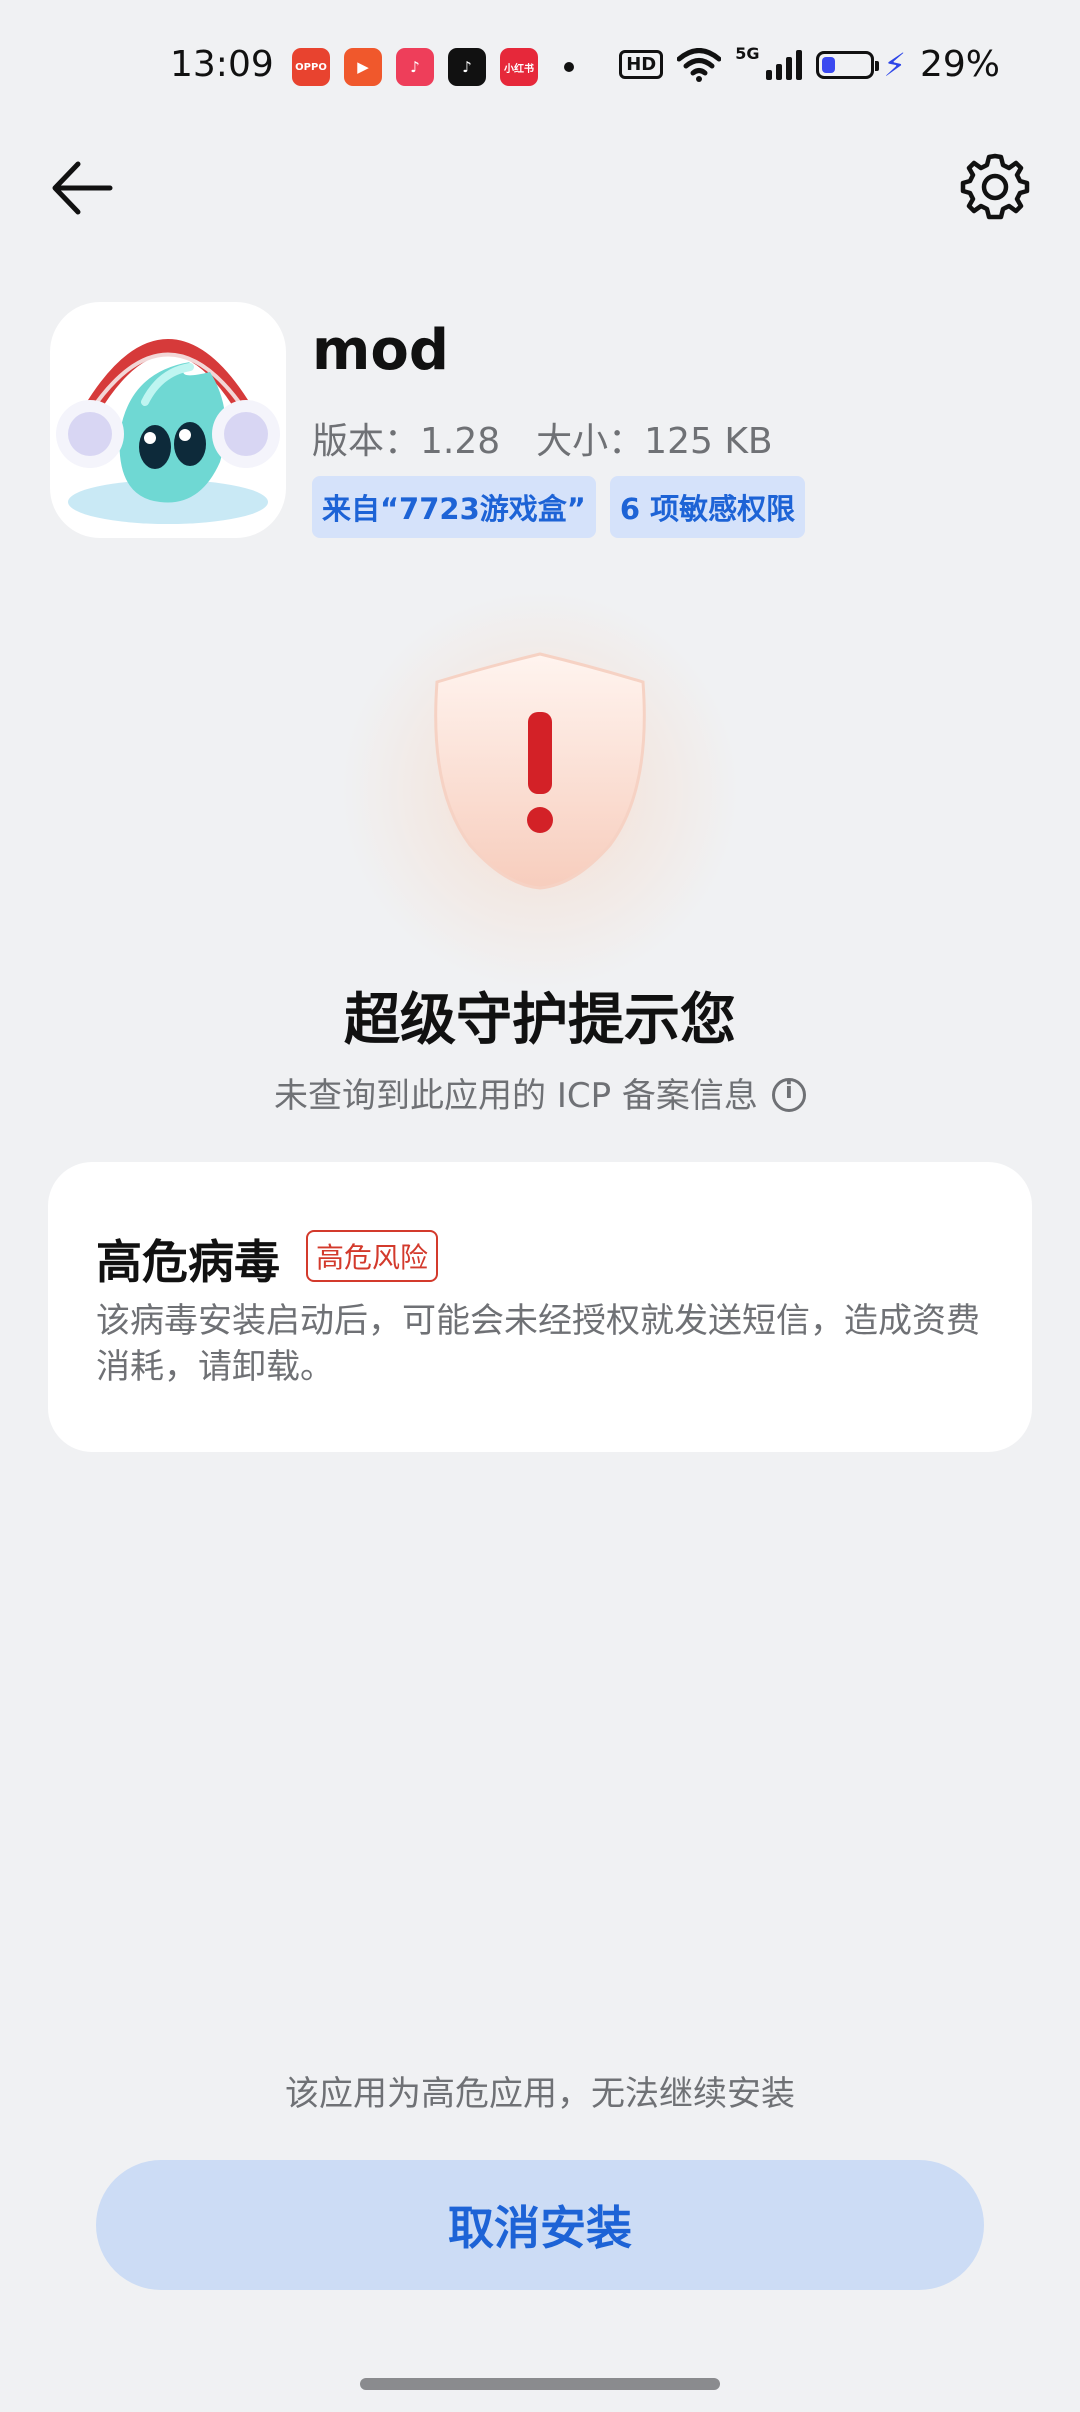  I want to click on charging-icon: ⚡, so click(894, 64).